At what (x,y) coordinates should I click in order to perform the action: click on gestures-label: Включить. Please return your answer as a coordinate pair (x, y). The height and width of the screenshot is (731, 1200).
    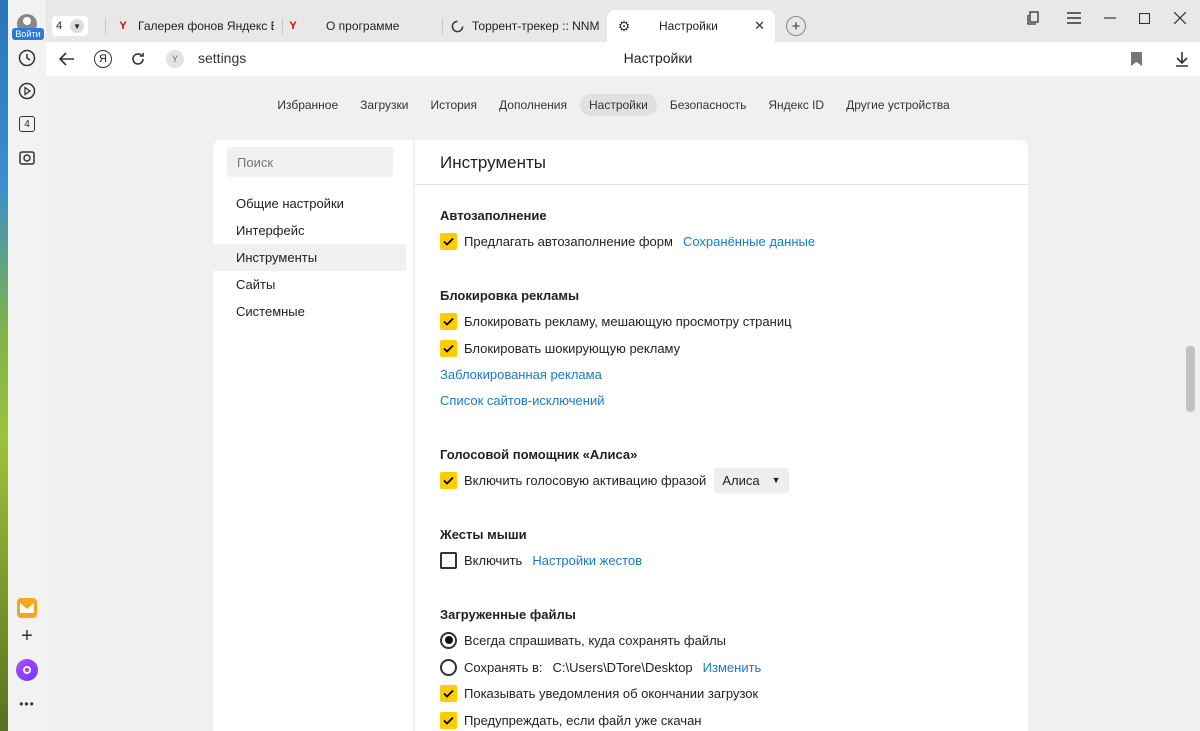
    Looking at the image, I should click on (493, 560).